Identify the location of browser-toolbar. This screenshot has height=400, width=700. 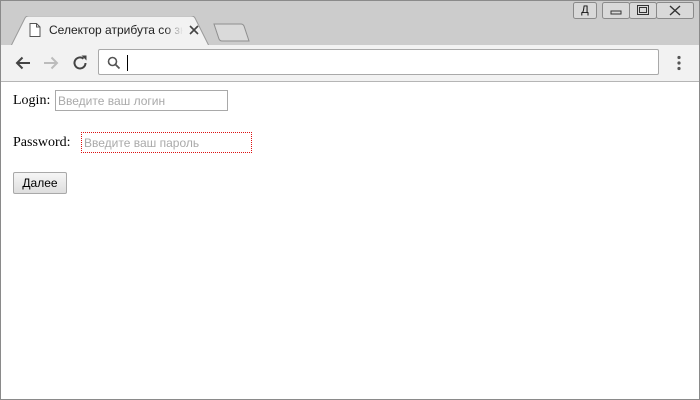
(350, 63).